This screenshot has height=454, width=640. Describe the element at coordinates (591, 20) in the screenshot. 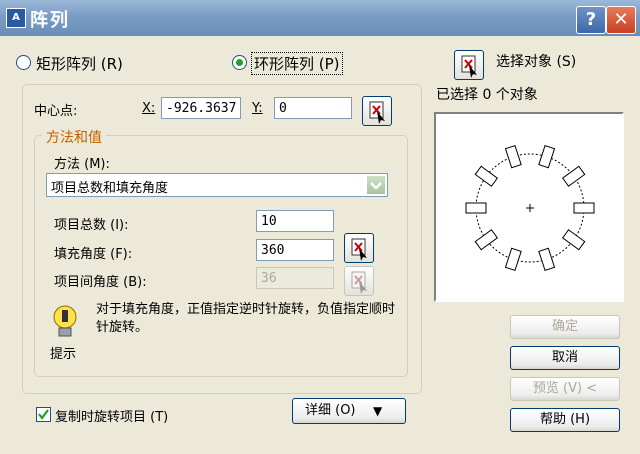

I see `help-title-button: ?` at that location.